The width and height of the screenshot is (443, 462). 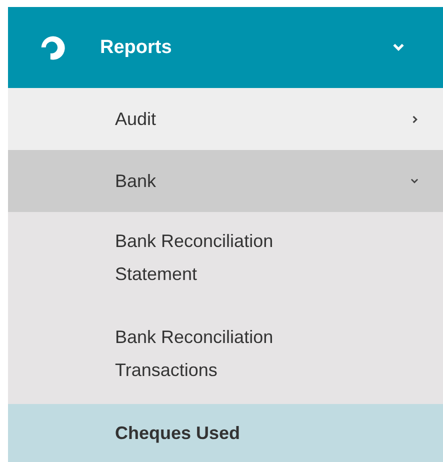 I want to click on menu-group-item: Audit, so click(x=225, y=119).